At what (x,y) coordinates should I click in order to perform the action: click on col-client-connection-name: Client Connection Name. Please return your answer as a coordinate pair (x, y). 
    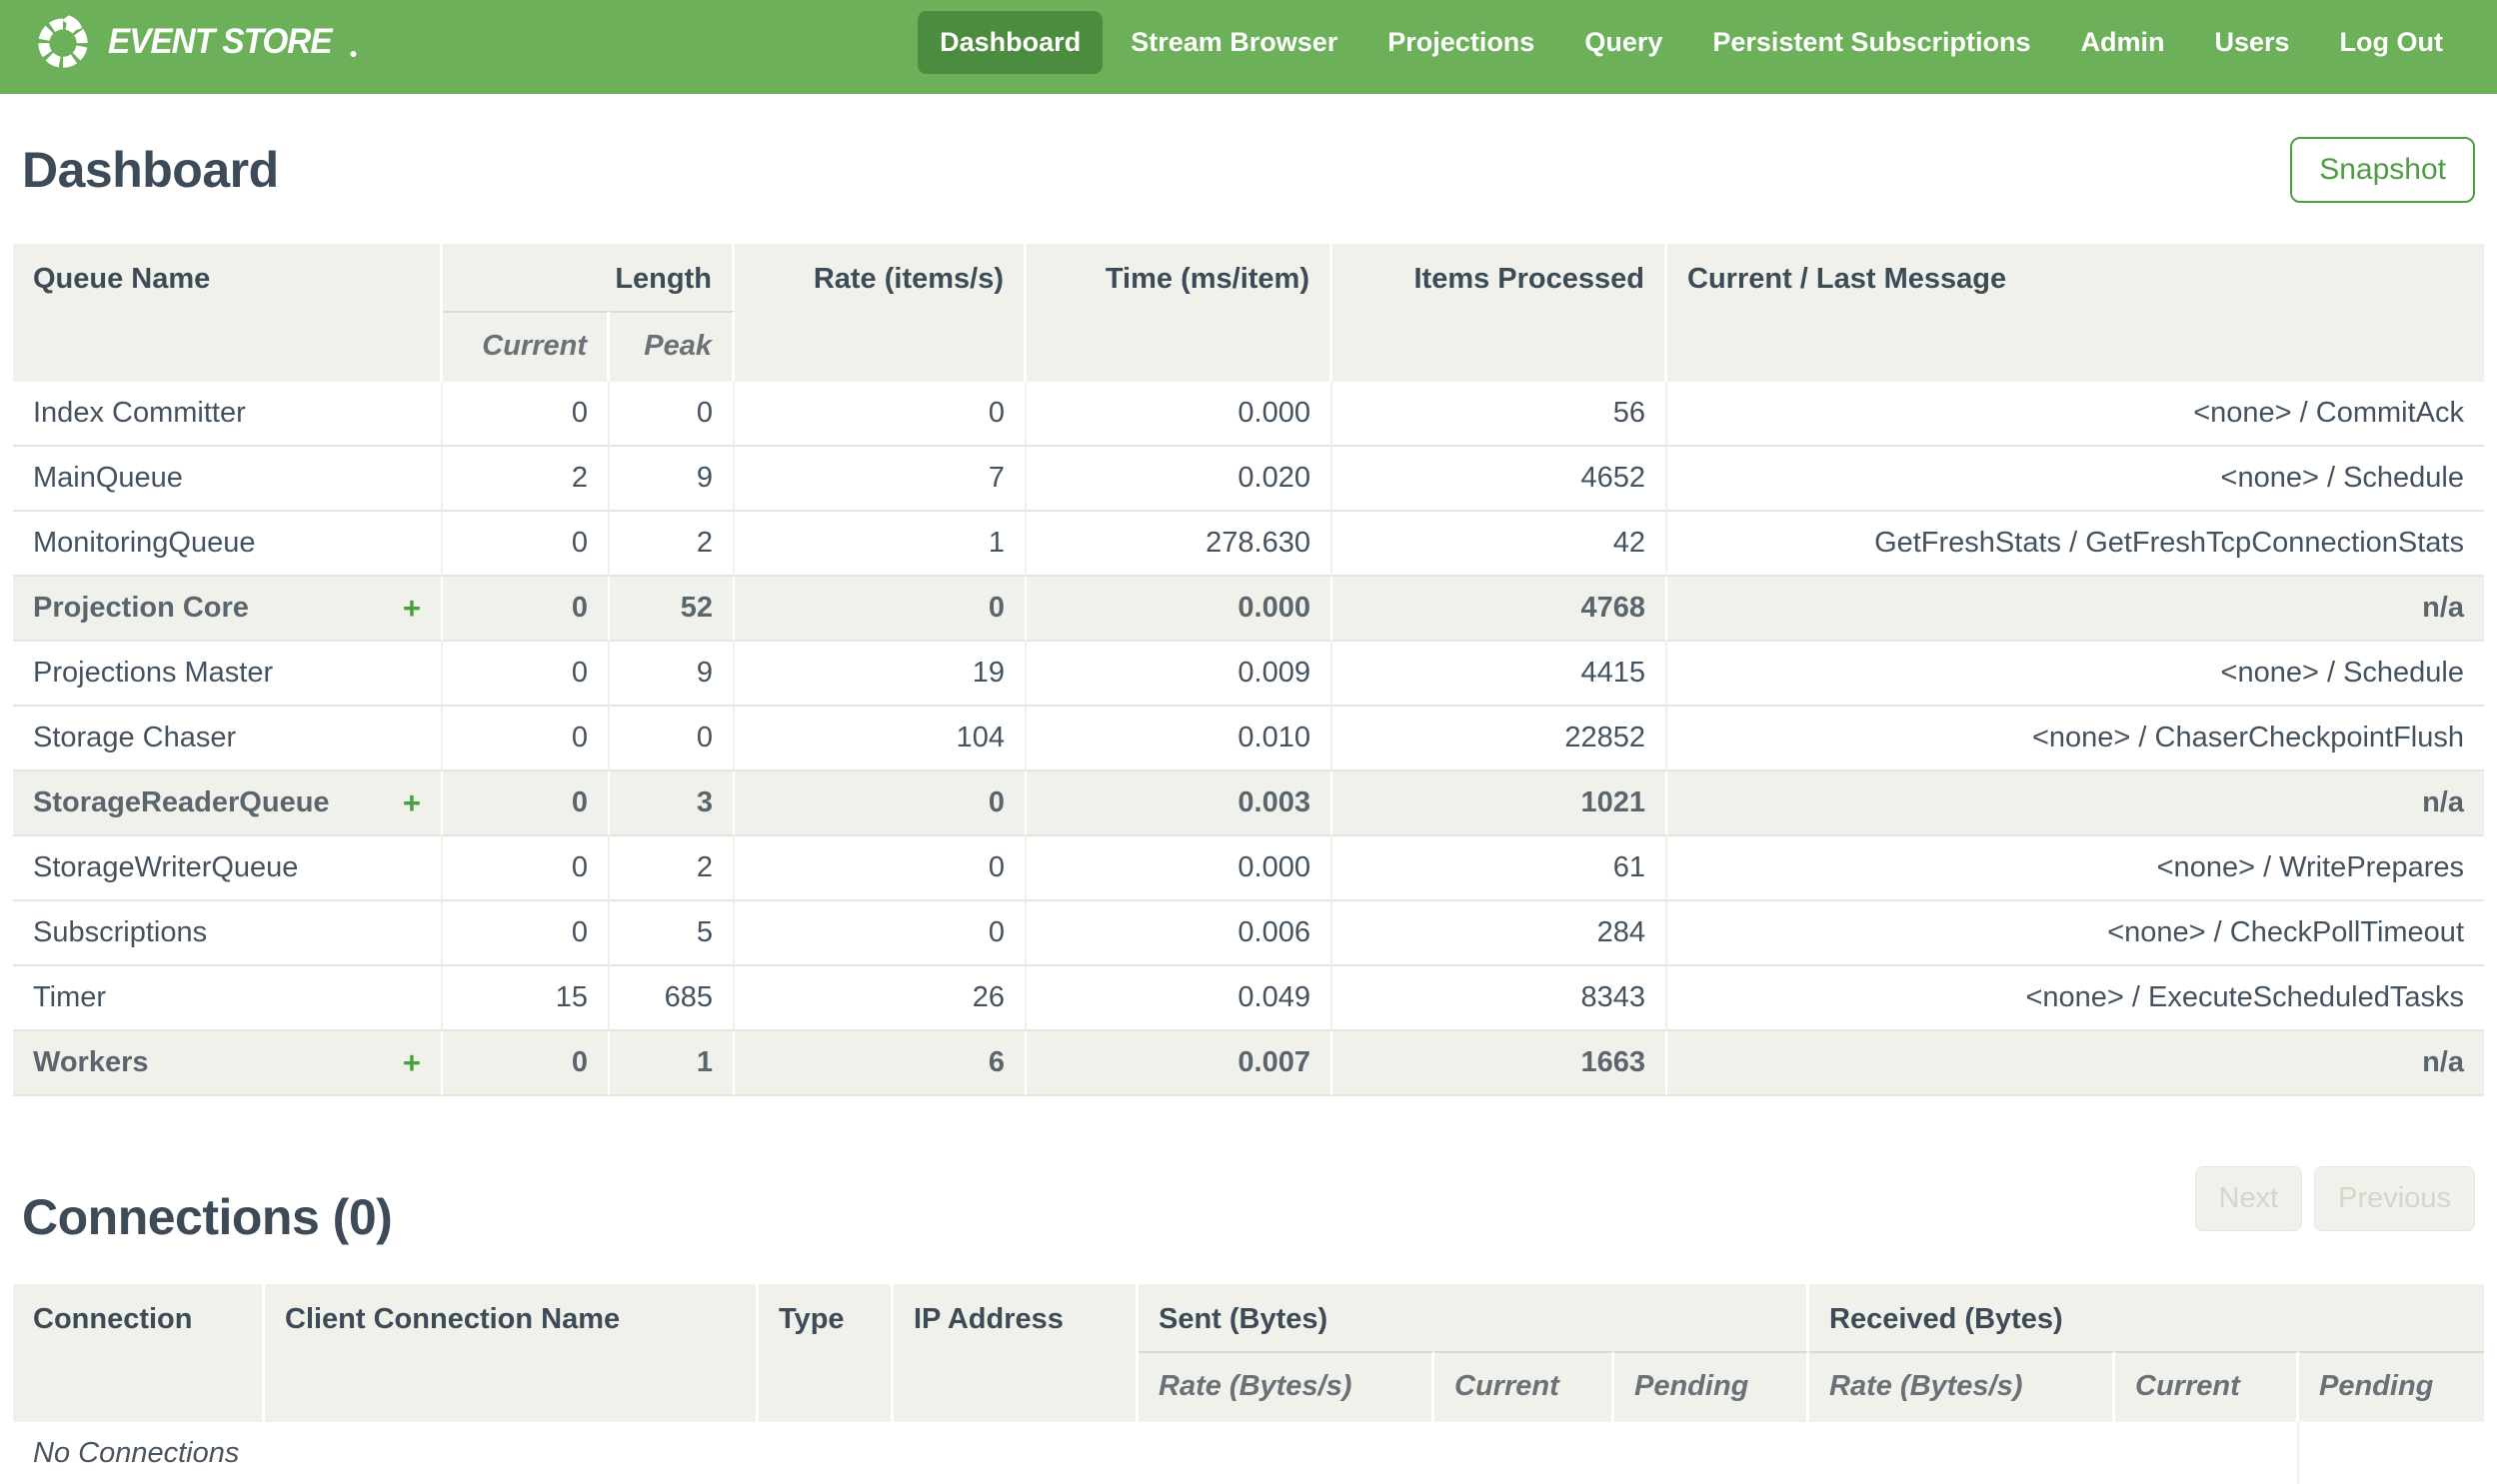
    Looking at the image, I should click on (512, 1353).